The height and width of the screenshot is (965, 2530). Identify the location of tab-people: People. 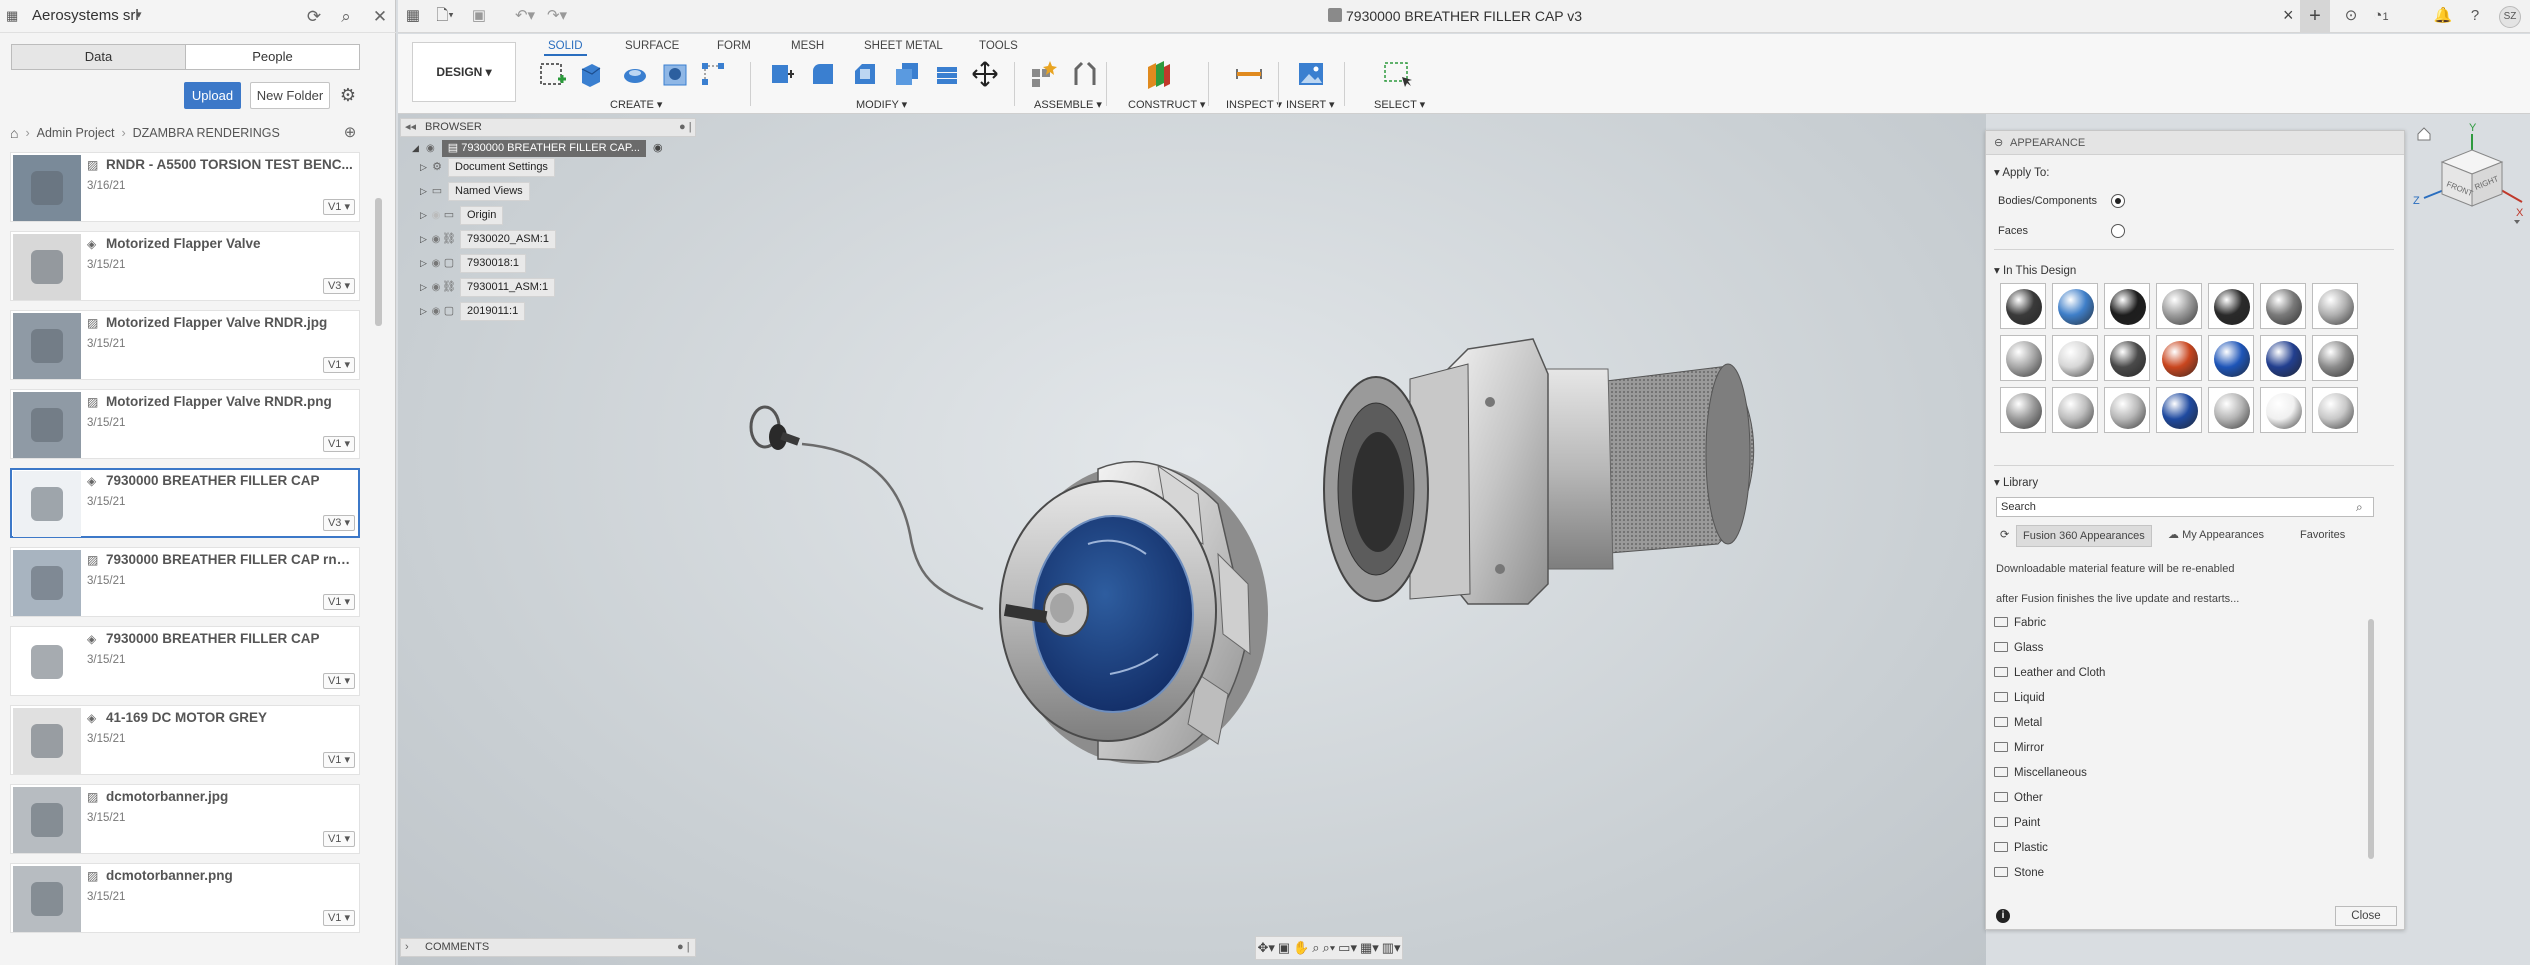
(272, 57).